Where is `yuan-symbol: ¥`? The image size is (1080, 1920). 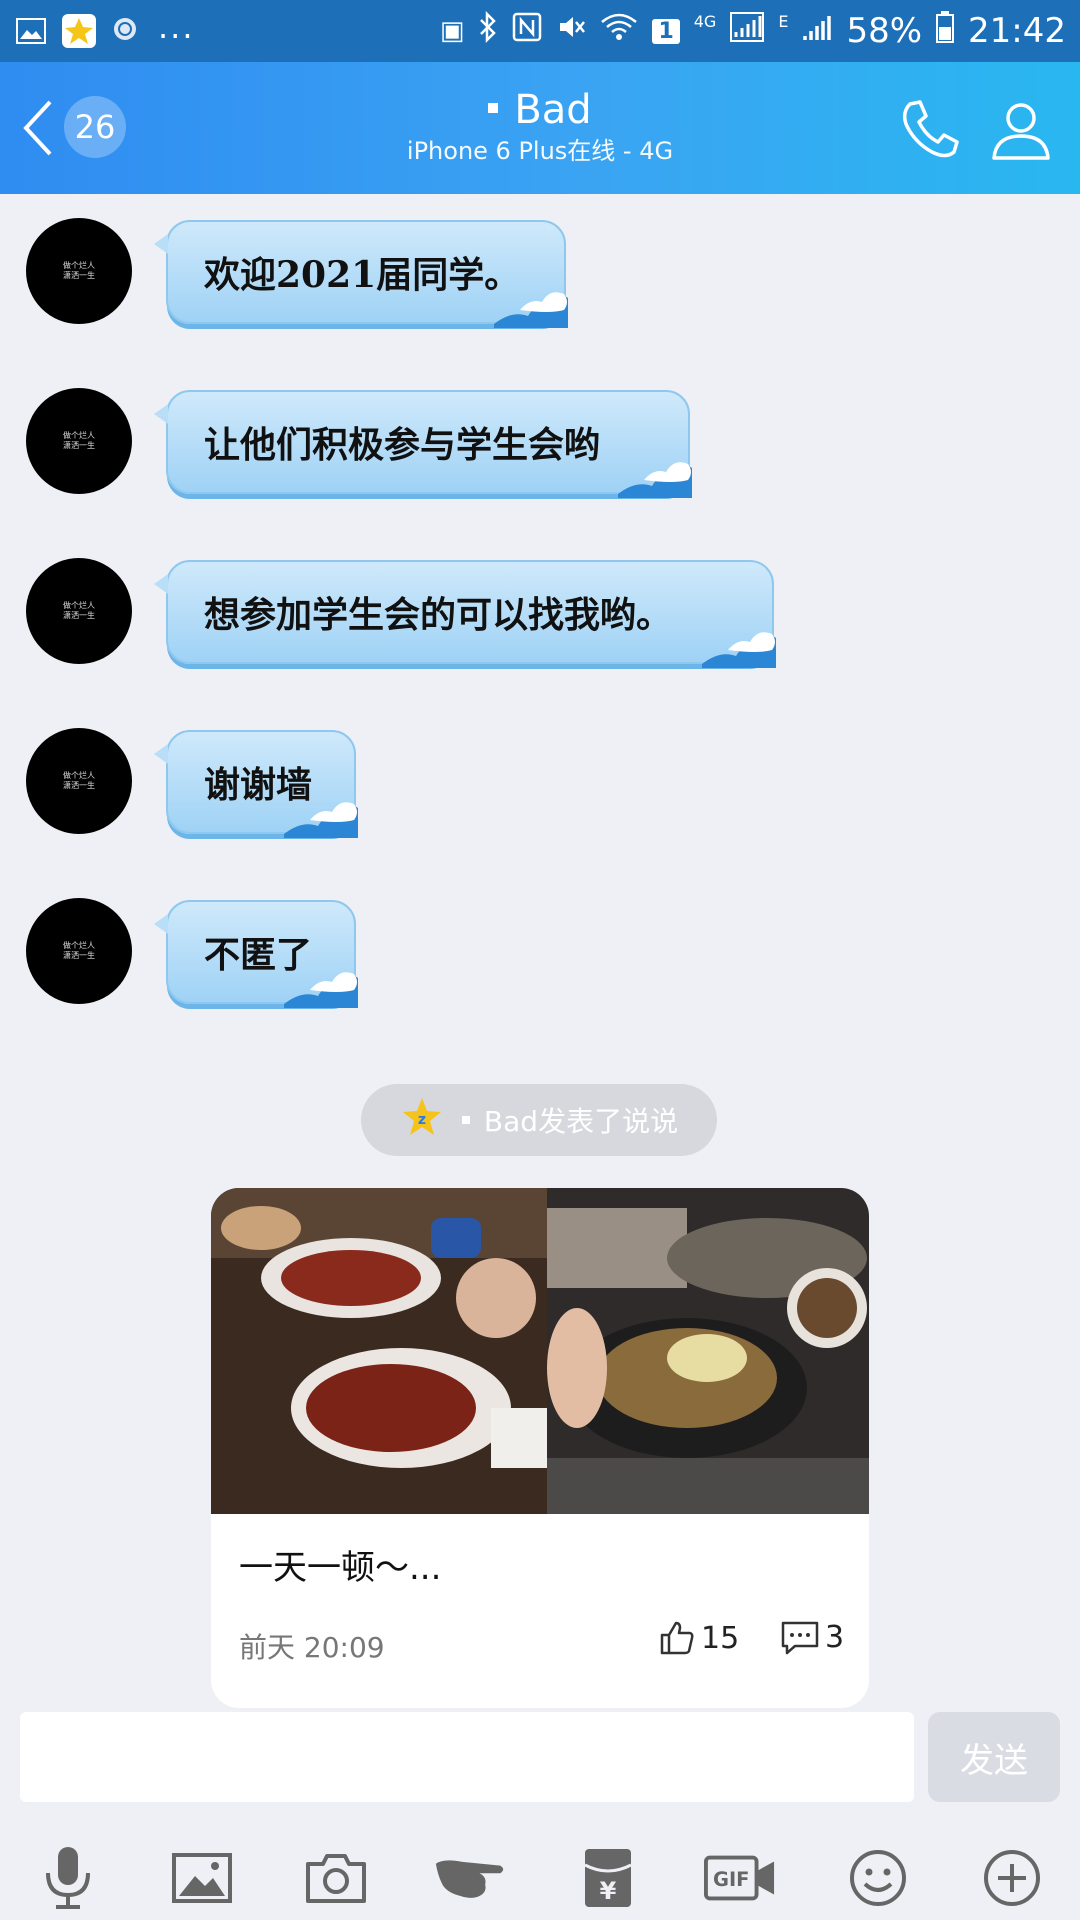
yuan-symbol: ¥ is located at coordinates (608, 1891).